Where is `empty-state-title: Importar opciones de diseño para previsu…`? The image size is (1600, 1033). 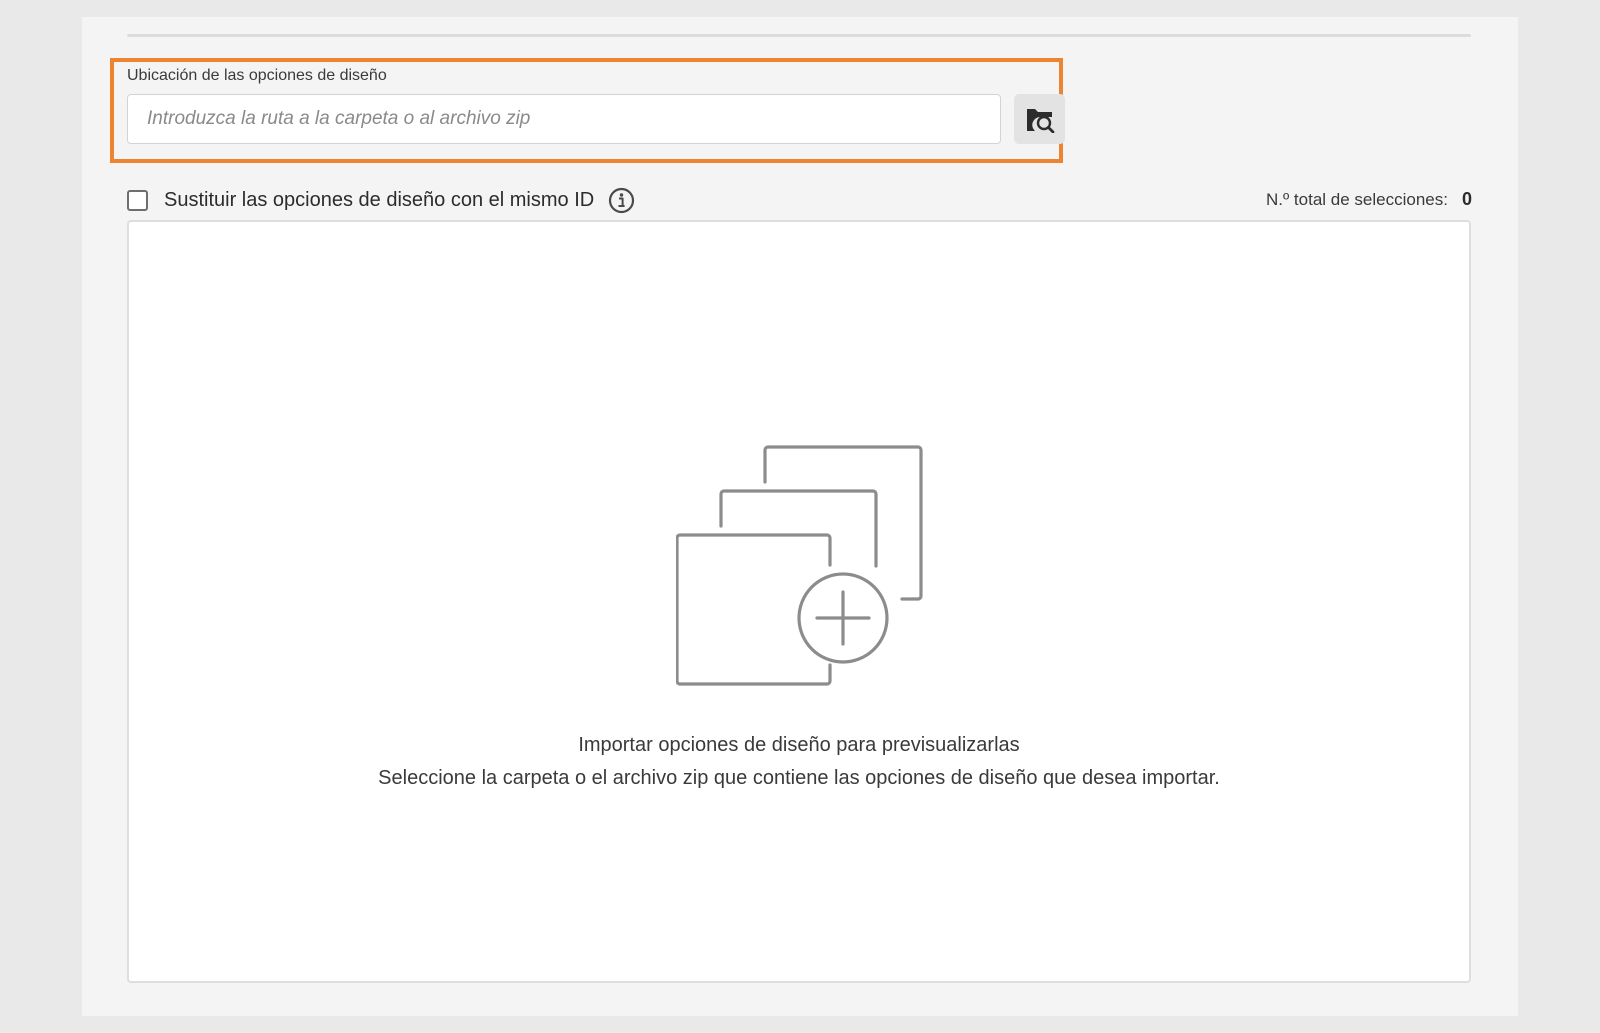 empty-state-title: Importar opciones de diseño para previsu… is located at coordinates (799, 745).